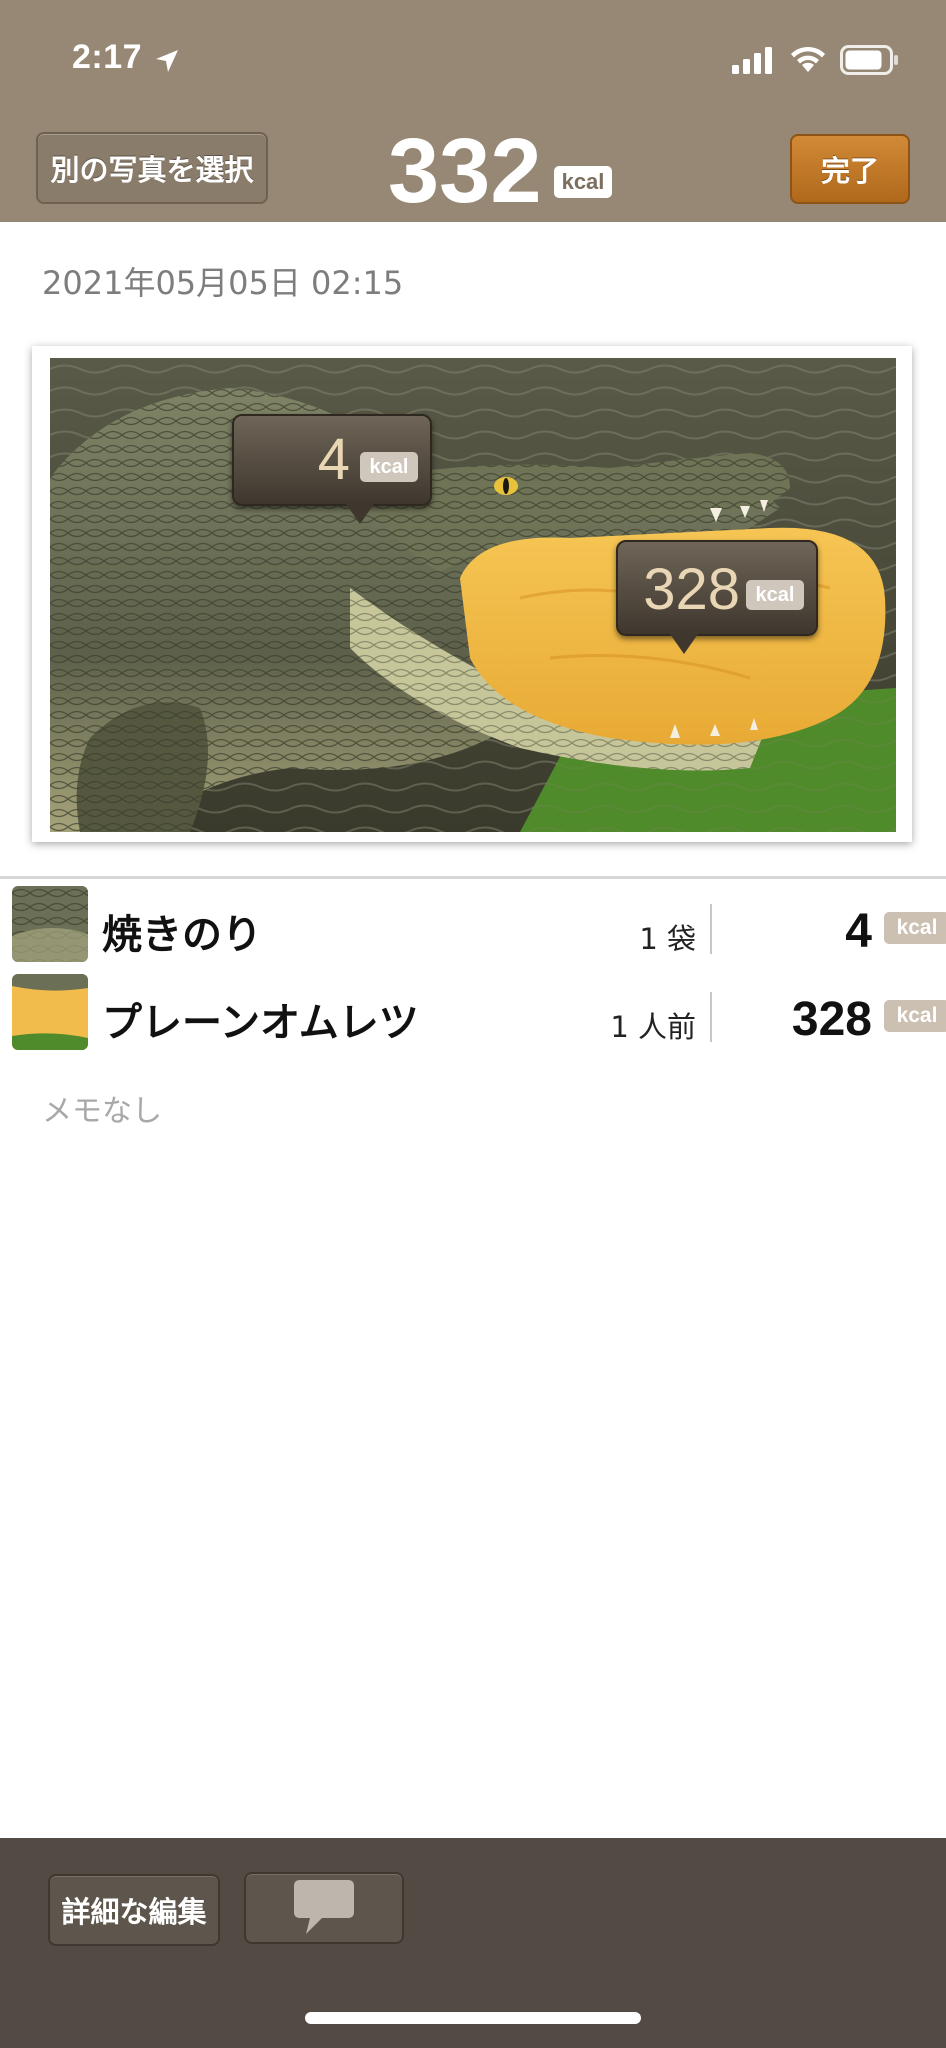  I want to click on food-quantity: 1 袋, so click(667, 937).